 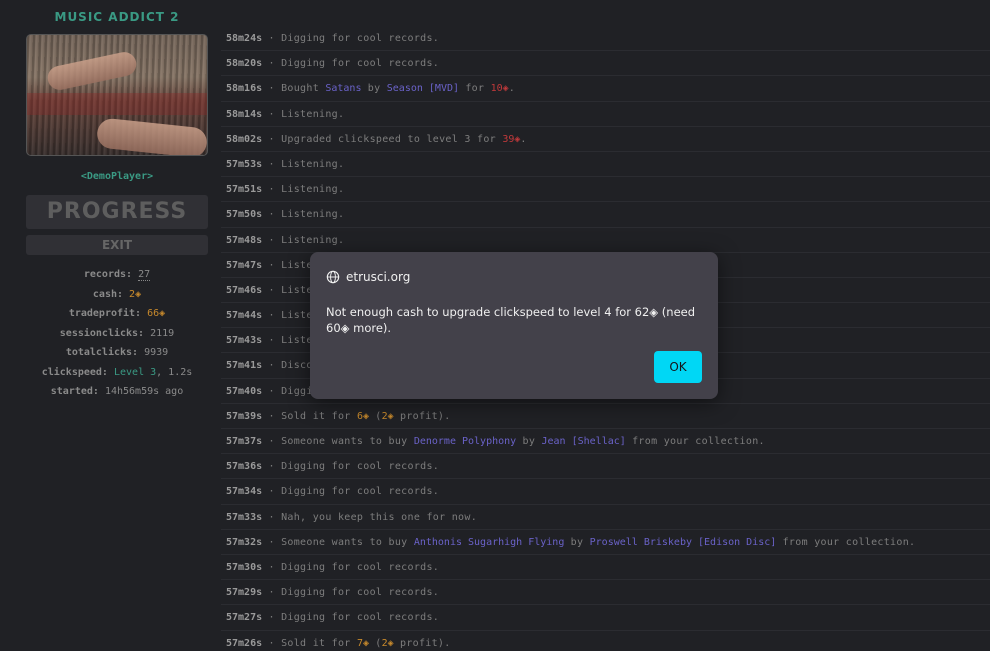 I want to click on log-link: Denorme Polyphony, so click(x=465, y=441).